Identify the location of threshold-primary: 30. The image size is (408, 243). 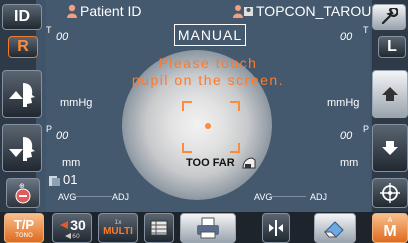
(72, 225).